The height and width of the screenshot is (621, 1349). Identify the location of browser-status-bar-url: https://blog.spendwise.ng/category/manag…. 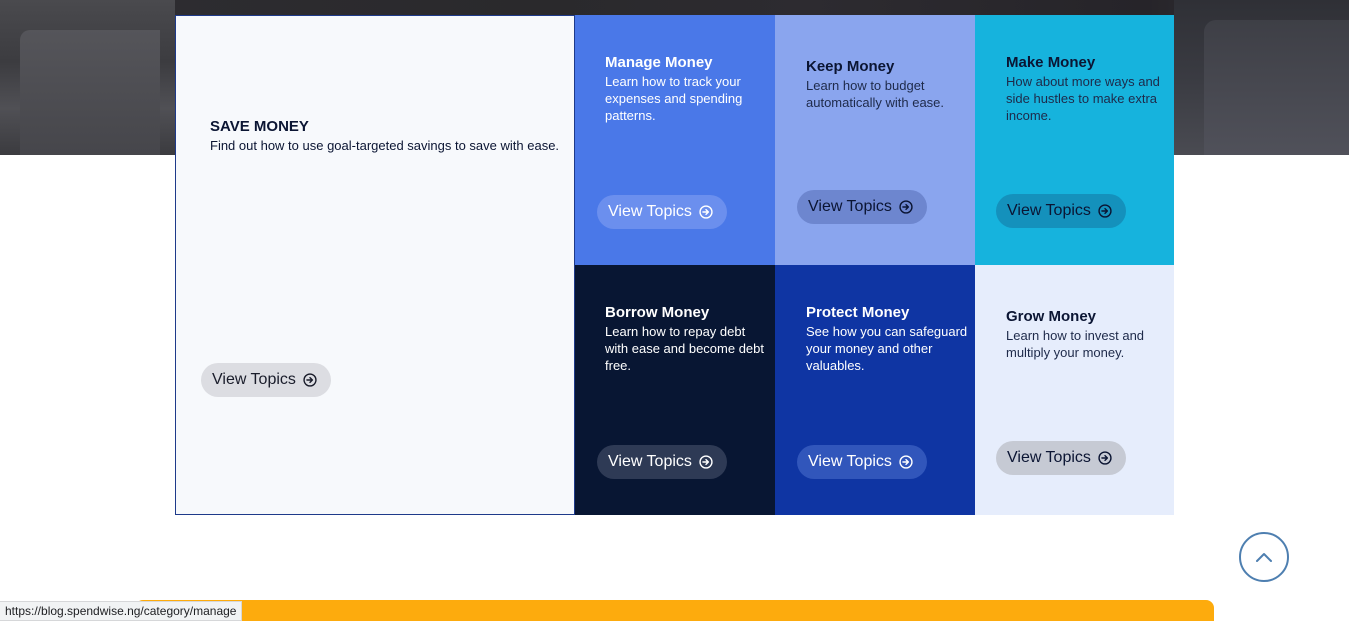
(121, 611).